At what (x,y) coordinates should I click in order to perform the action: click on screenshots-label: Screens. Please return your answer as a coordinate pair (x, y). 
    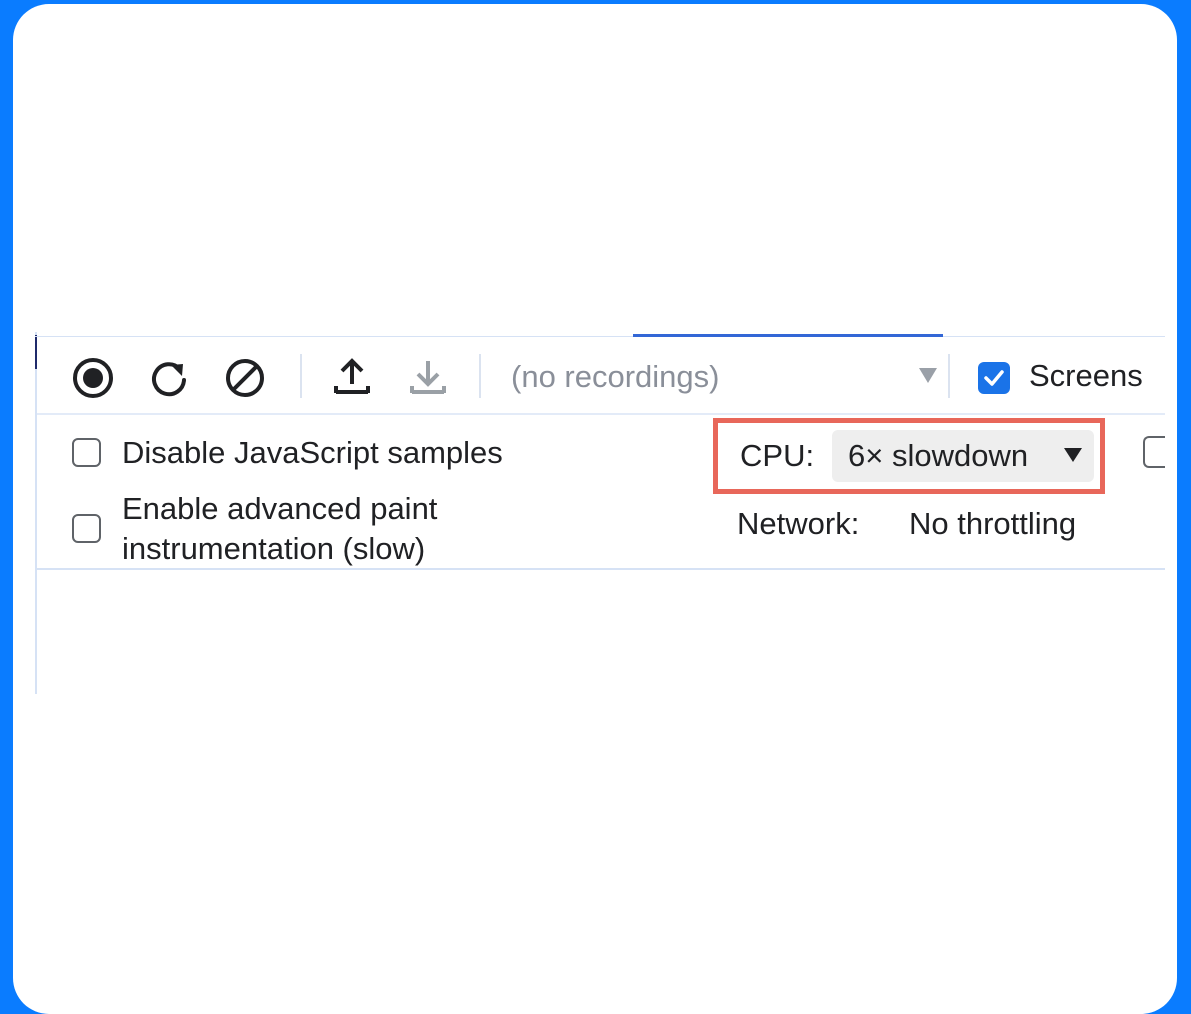
    Looking at the image, I should click on (1086, 375).